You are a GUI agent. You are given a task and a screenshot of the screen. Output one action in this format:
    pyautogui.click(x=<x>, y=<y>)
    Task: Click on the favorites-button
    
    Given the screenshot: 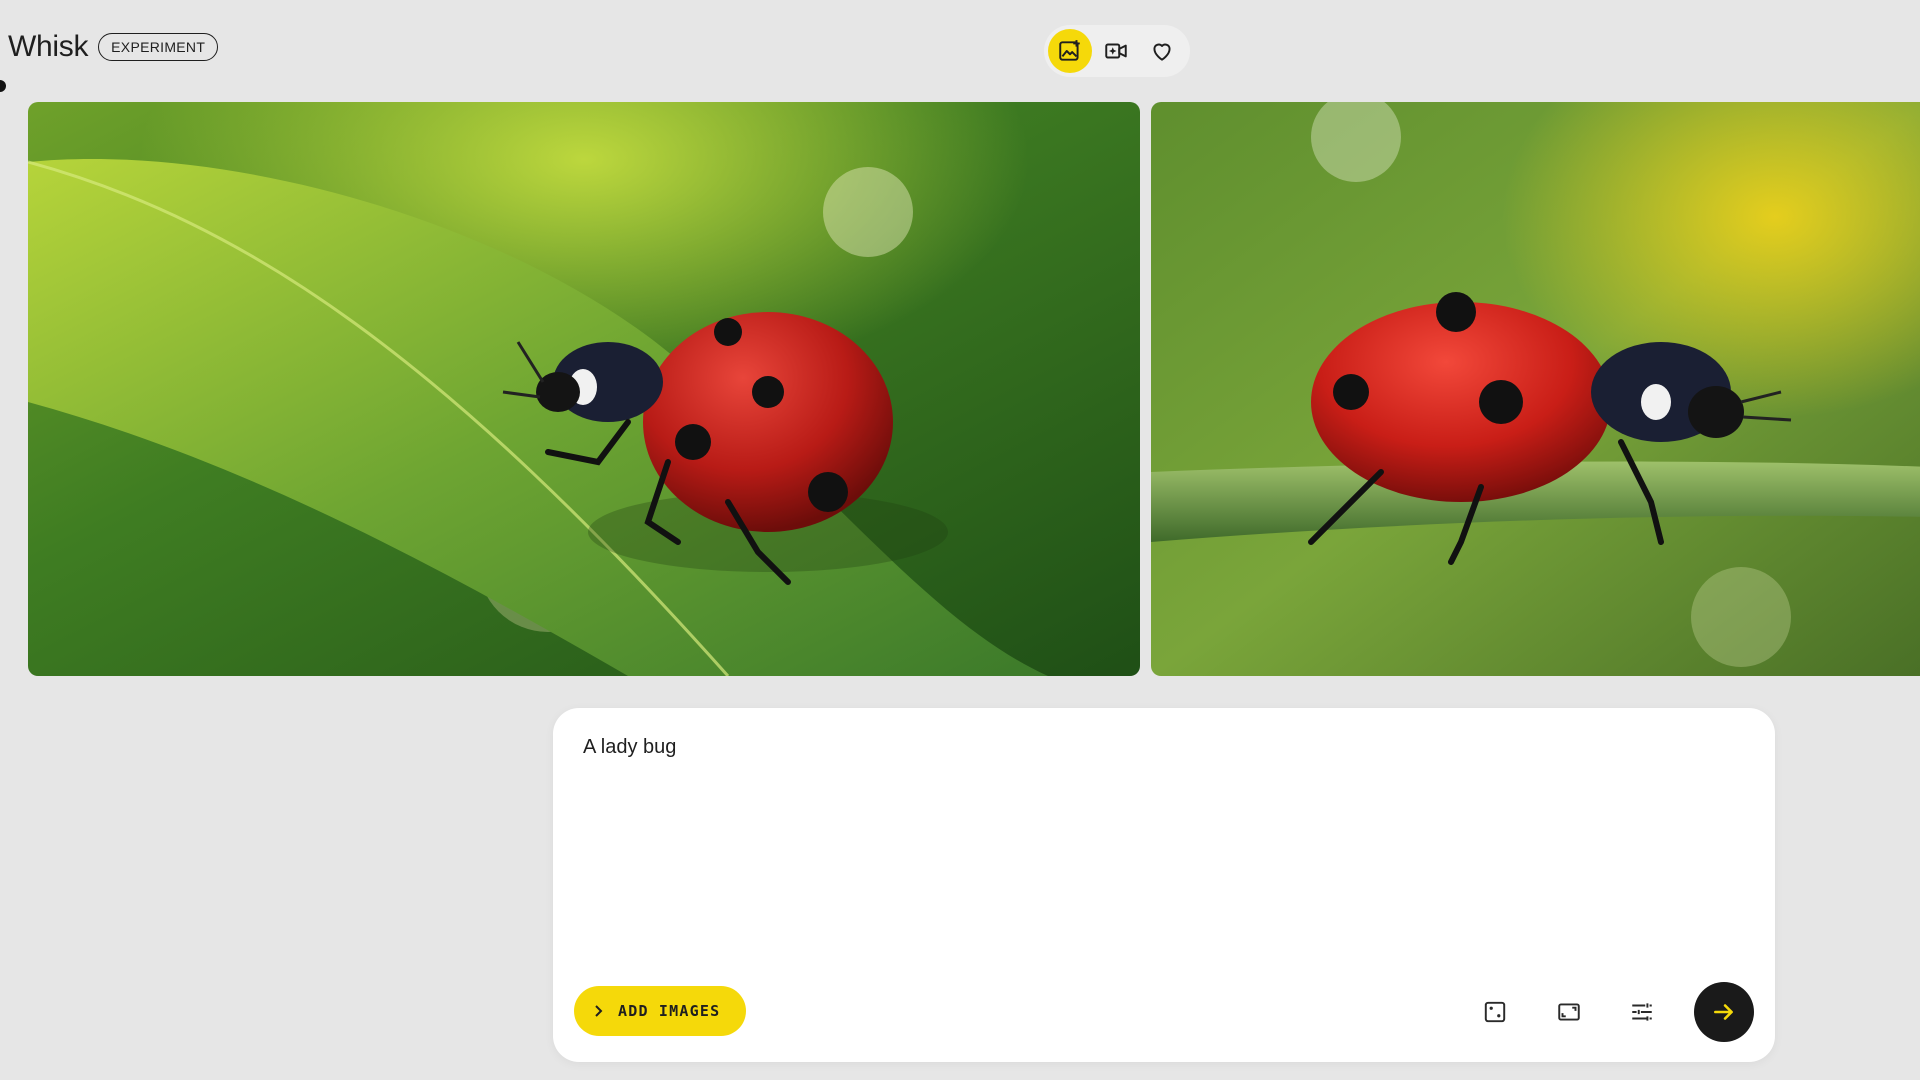 What is the action you would take?
    pyautogui.click(x=1162, y=51)
    